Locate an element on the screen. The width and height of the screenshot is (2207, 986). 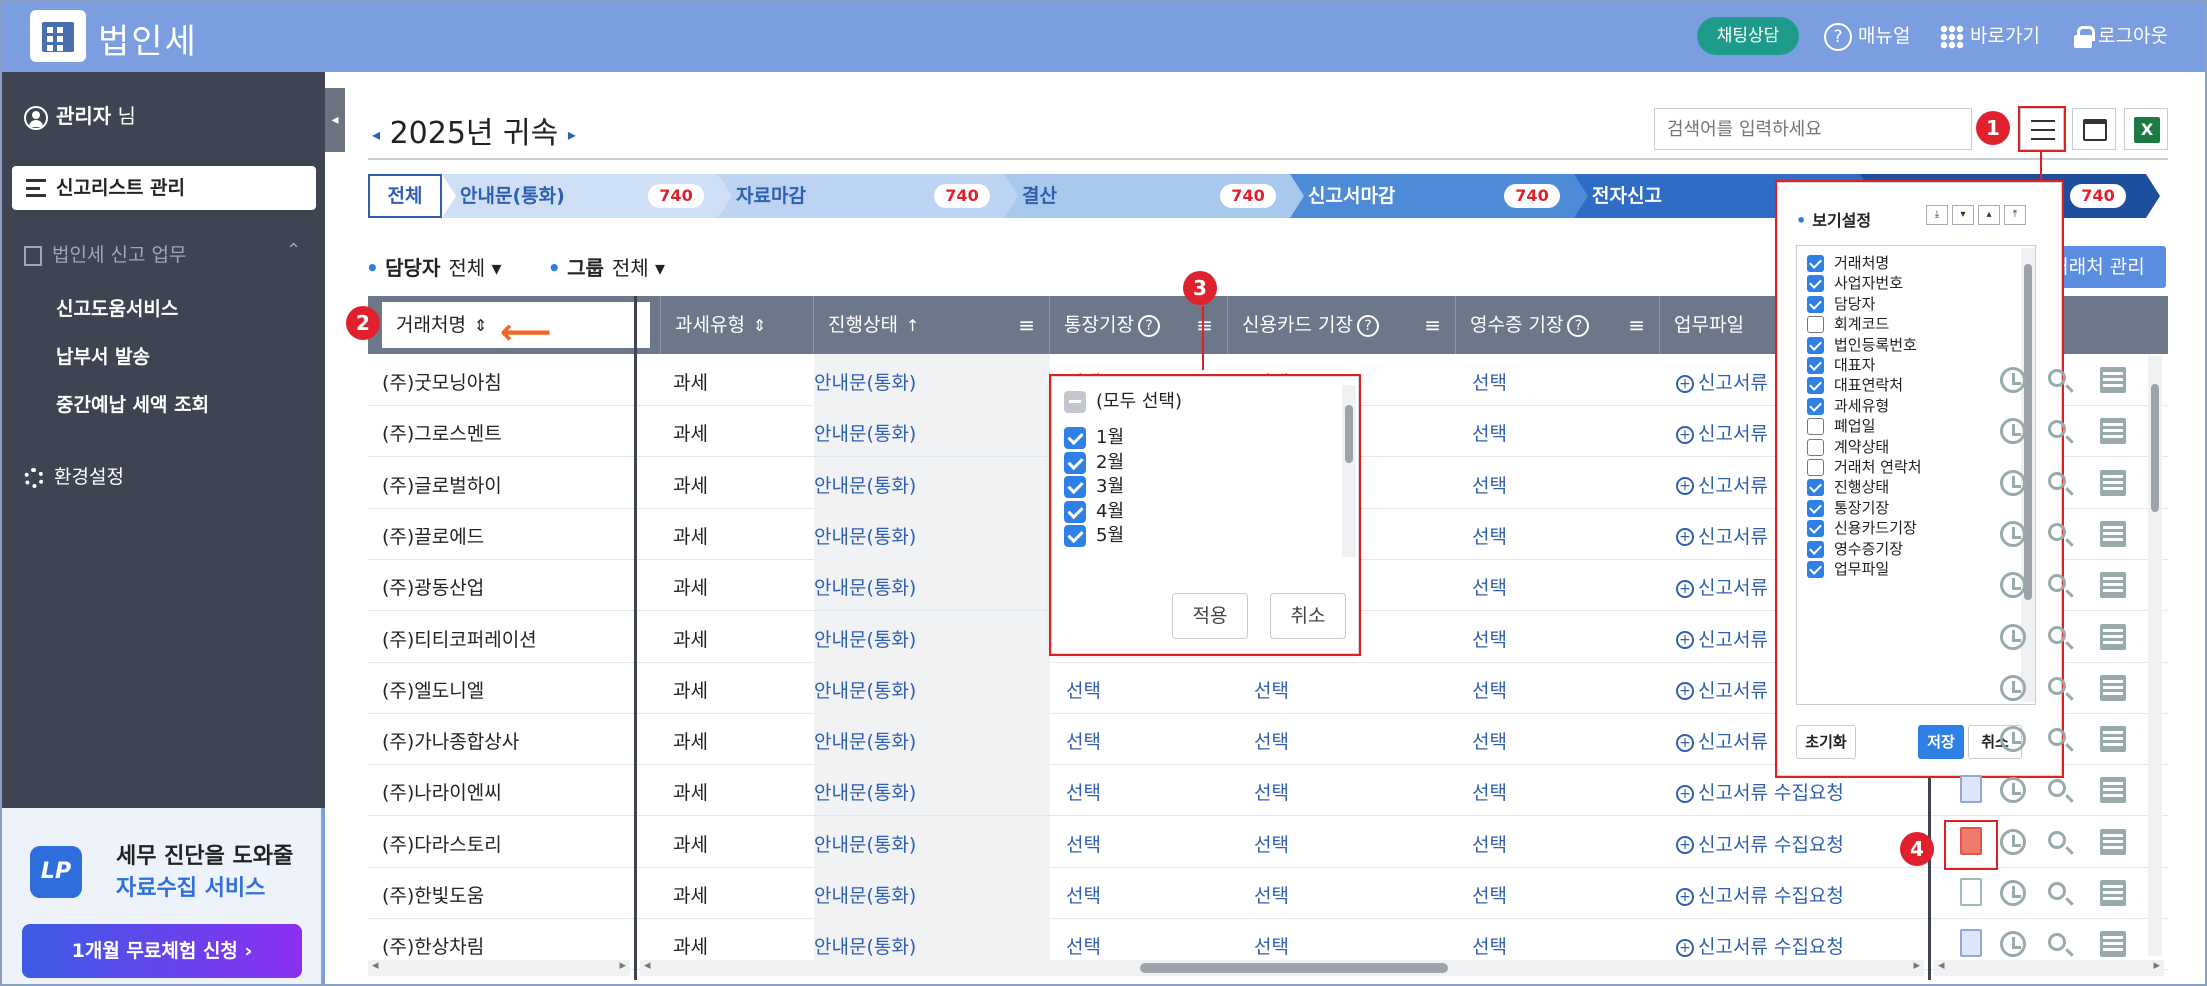
excel-export-button: X is located at coordinates (2146, 129).